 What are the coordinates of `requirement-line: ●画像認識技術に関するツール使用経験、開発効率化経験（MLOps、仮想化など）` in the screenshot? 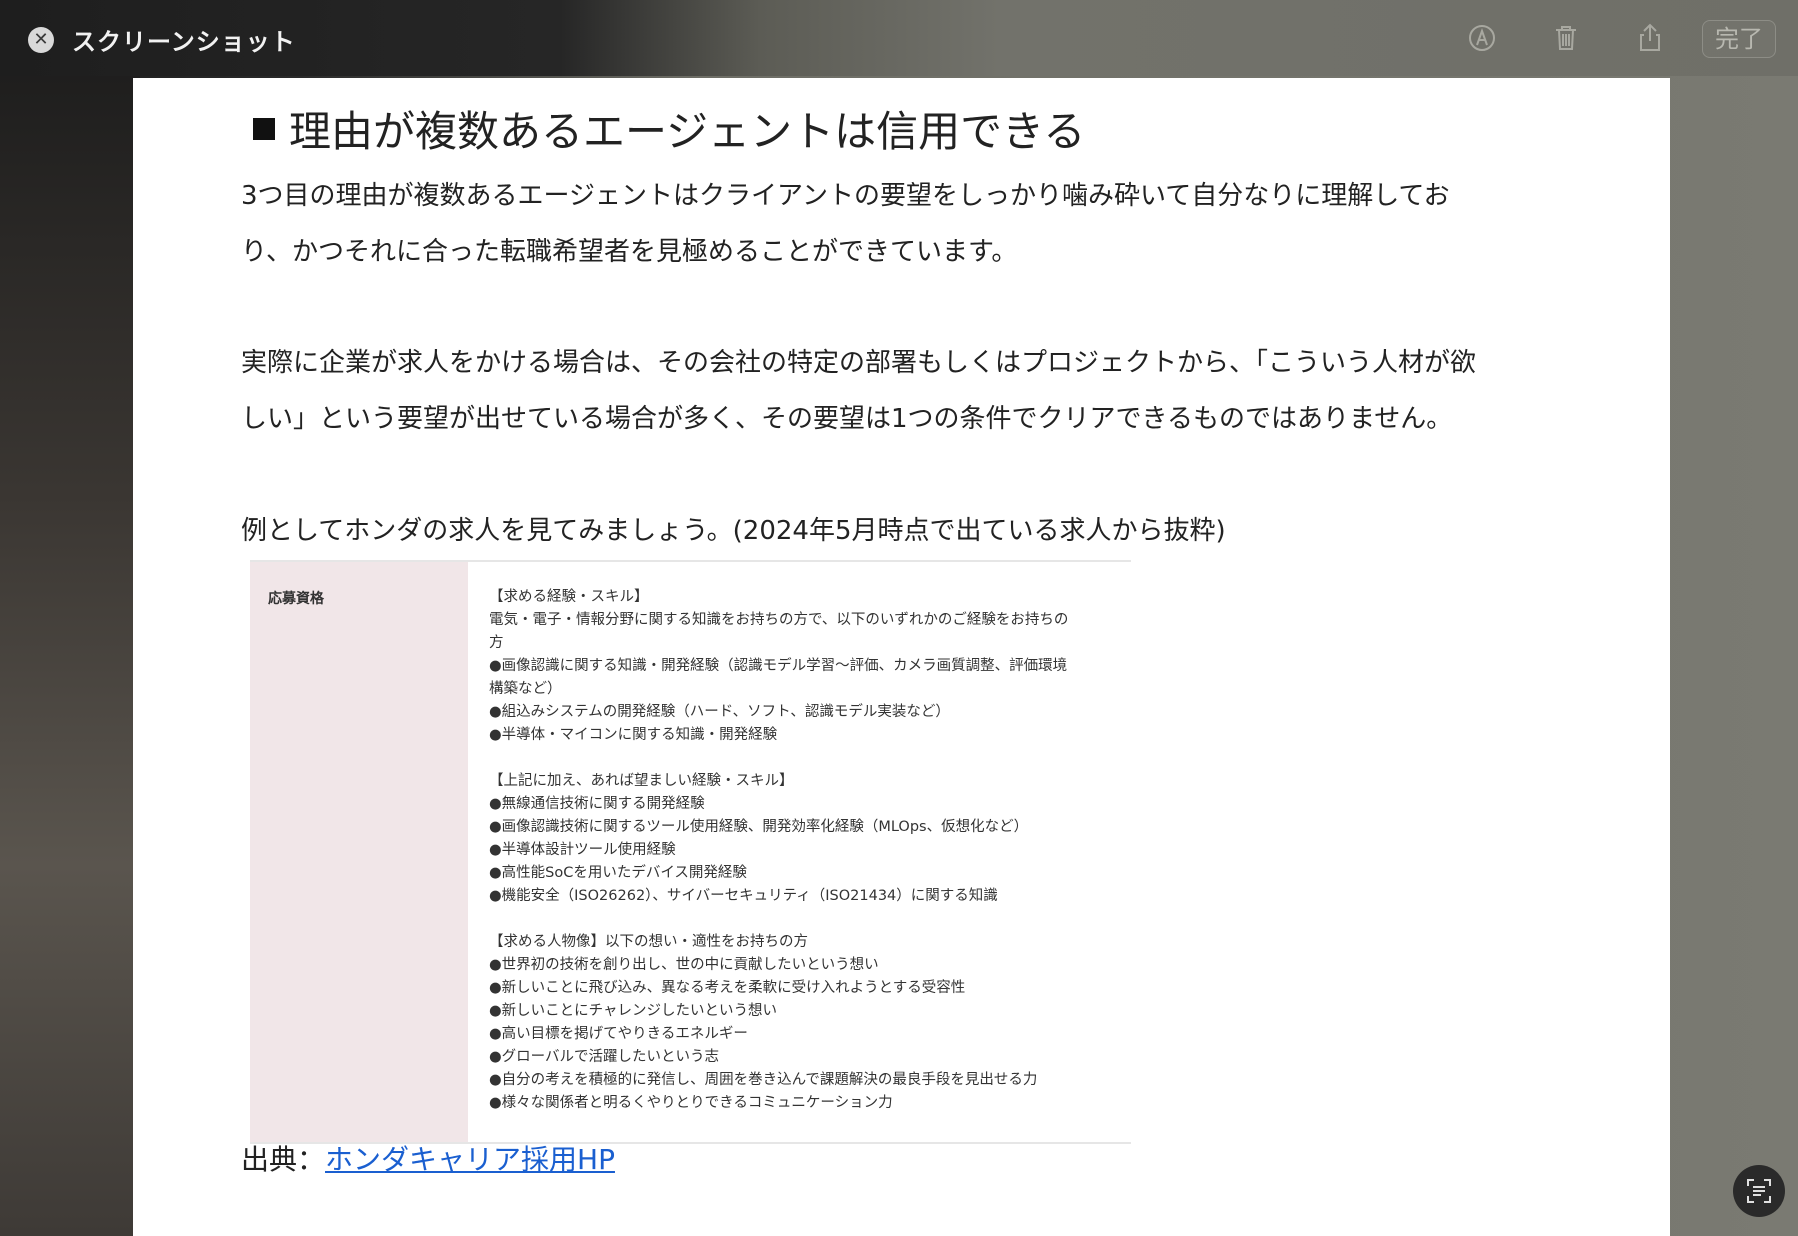 It's located at (759, 827).